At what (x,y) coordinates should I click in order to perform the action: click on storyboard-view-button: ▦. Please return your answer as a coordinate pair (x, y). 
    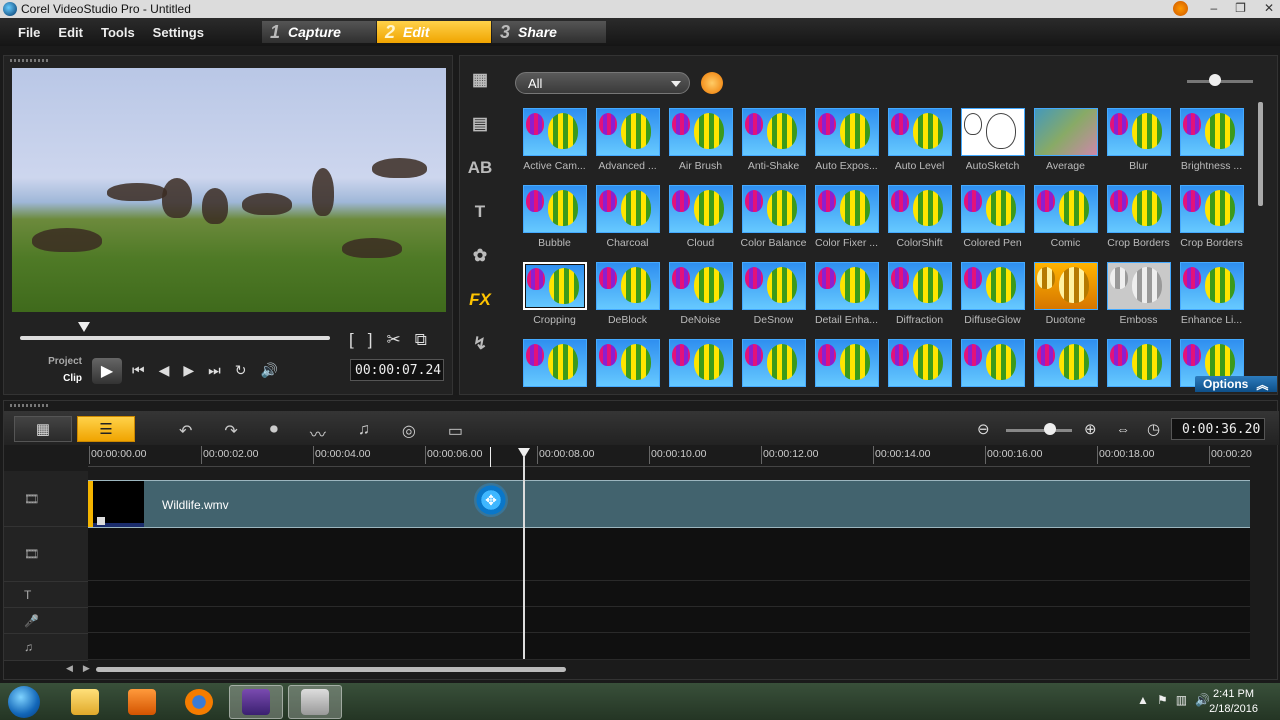
    Looking at the image, I should click on (43, 429).